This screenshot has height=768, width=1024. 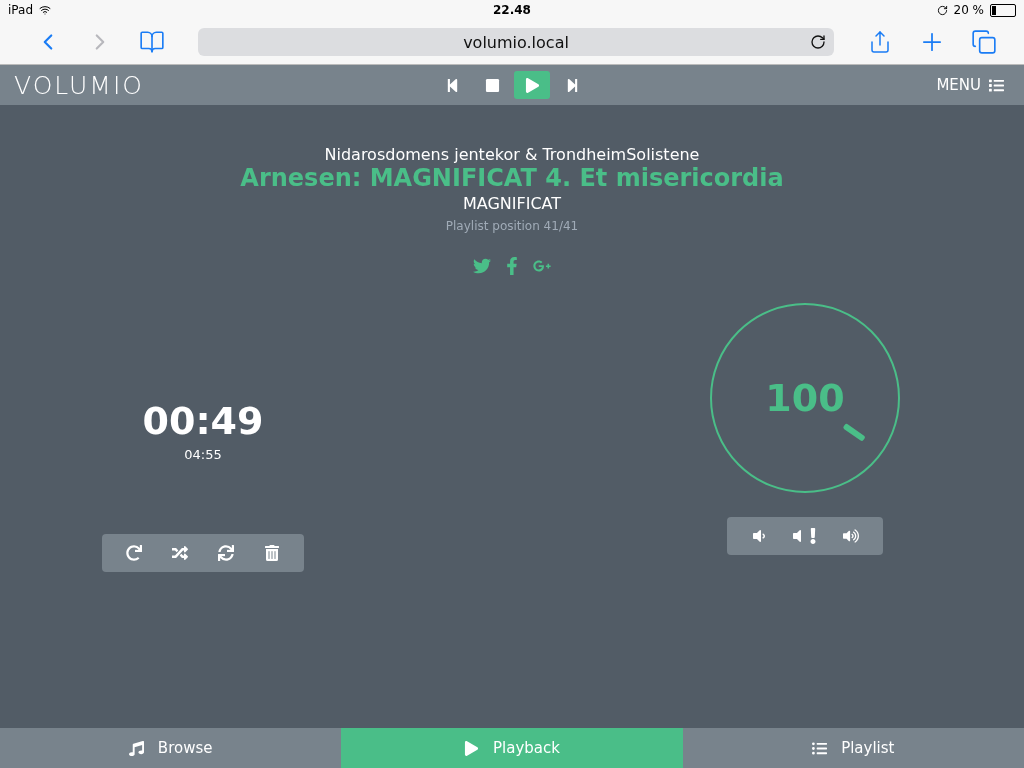 What do you see at coordinates (272, 553) in the screenshot?
I see `trash-icon` at bounding box center [272, 553].